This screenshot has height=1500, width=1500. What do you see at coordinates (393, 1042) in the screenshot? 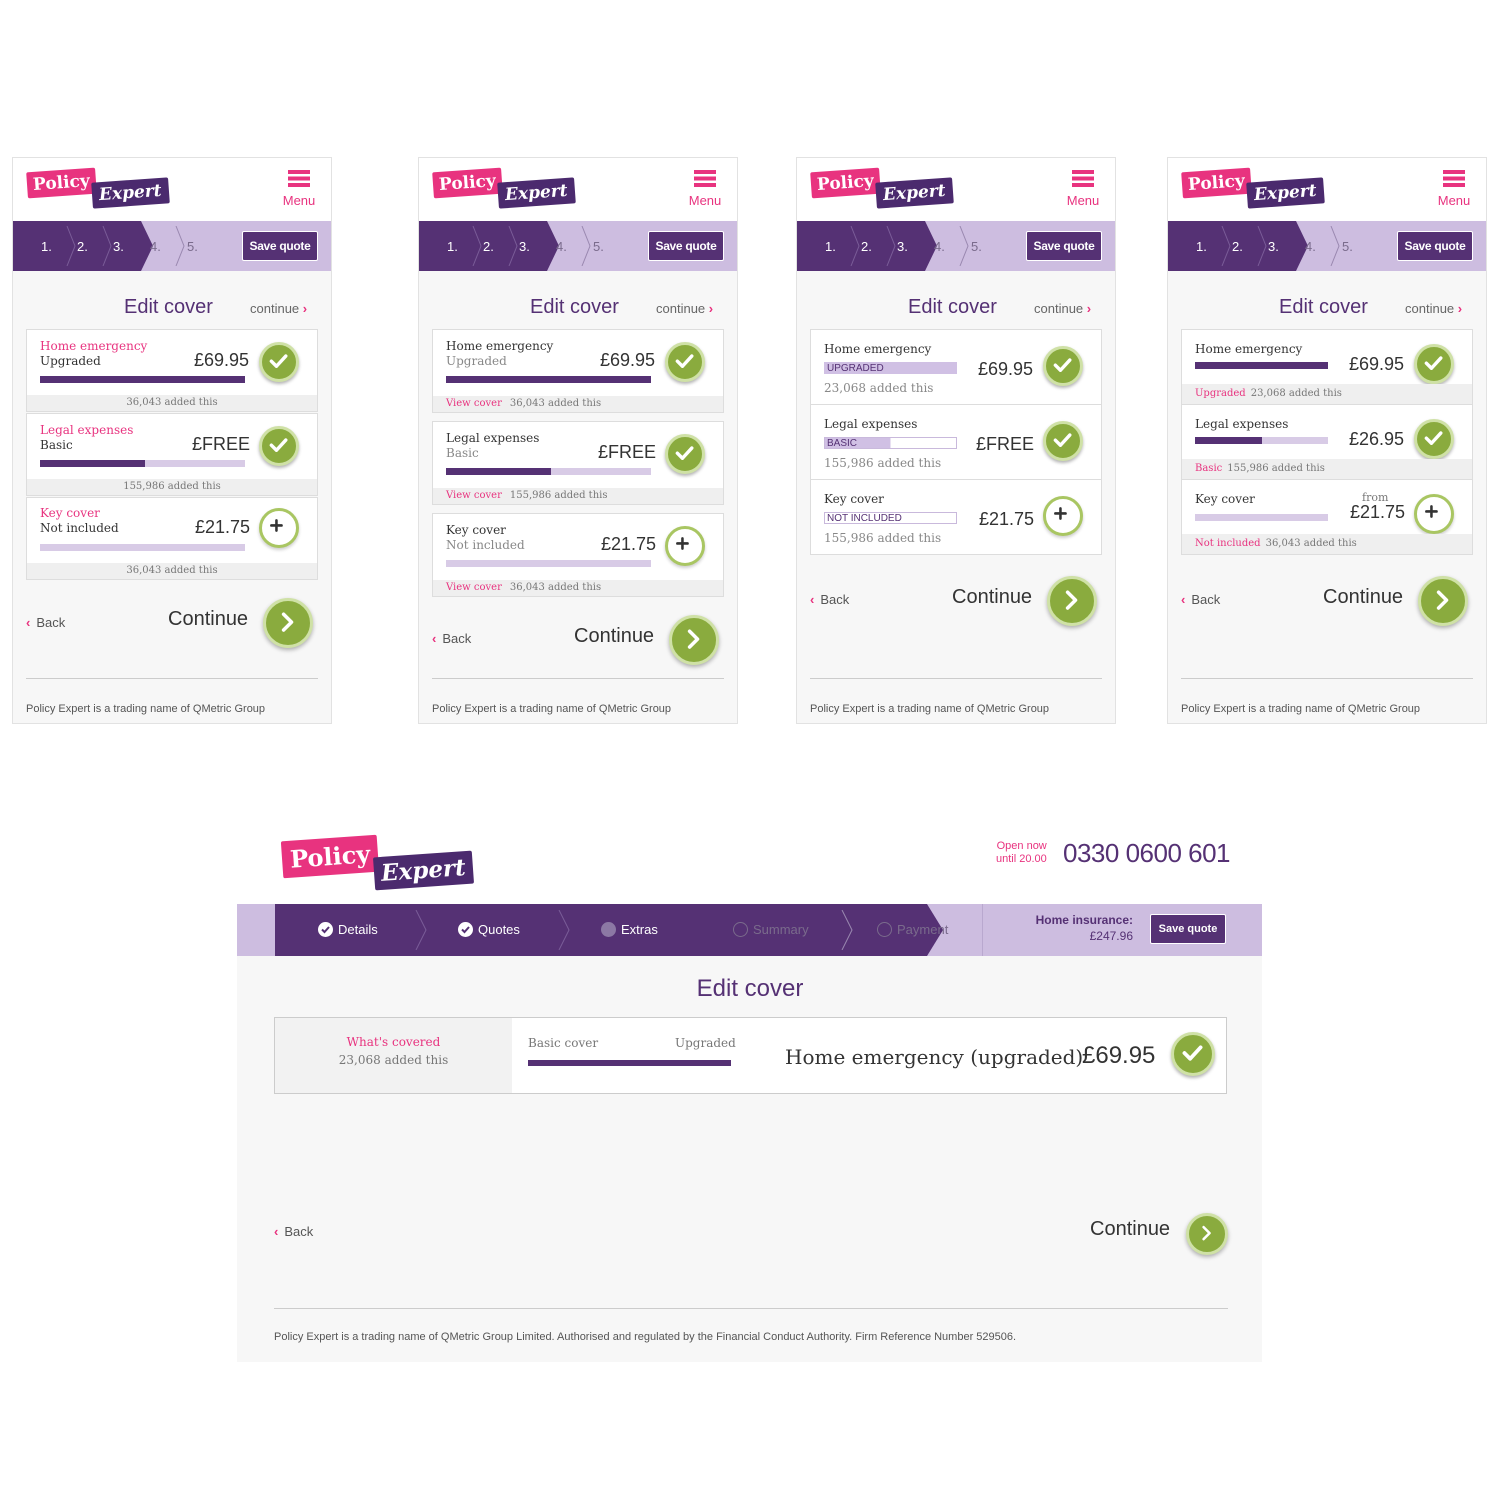
I see `whats-covered-link: What's covered` at bounding box center [393, 1042].